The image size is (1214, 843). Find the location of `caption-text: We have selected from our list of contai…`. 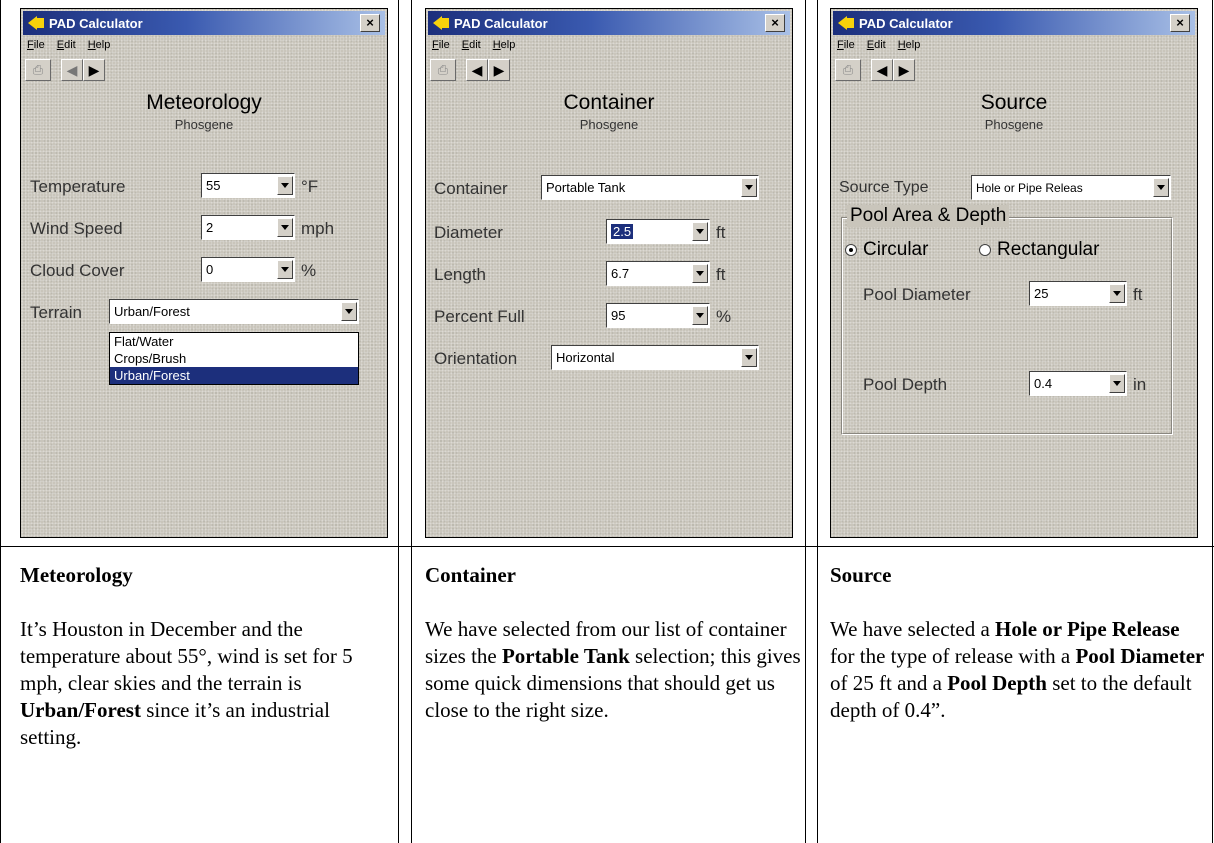

caption-text: We have selected from our list of contai… is located at coordinates (613, 669).